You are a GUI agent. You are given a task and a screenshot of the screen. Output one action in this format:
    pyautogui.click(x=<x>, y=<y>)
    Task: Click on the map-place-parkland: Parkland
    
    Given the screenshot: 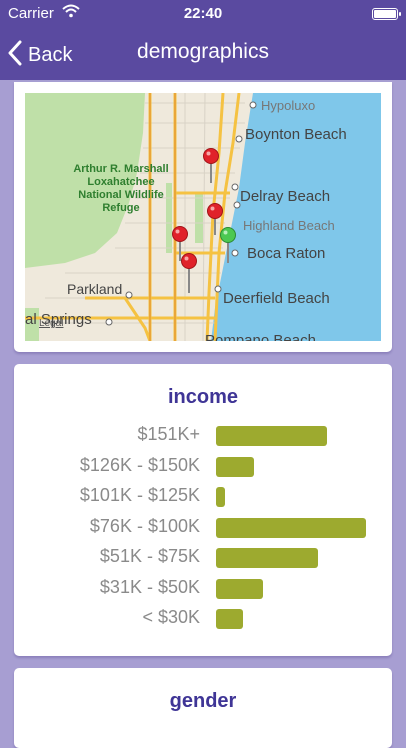 What is the action you would take?
    pyautogui.click(x=94, y=289)
    